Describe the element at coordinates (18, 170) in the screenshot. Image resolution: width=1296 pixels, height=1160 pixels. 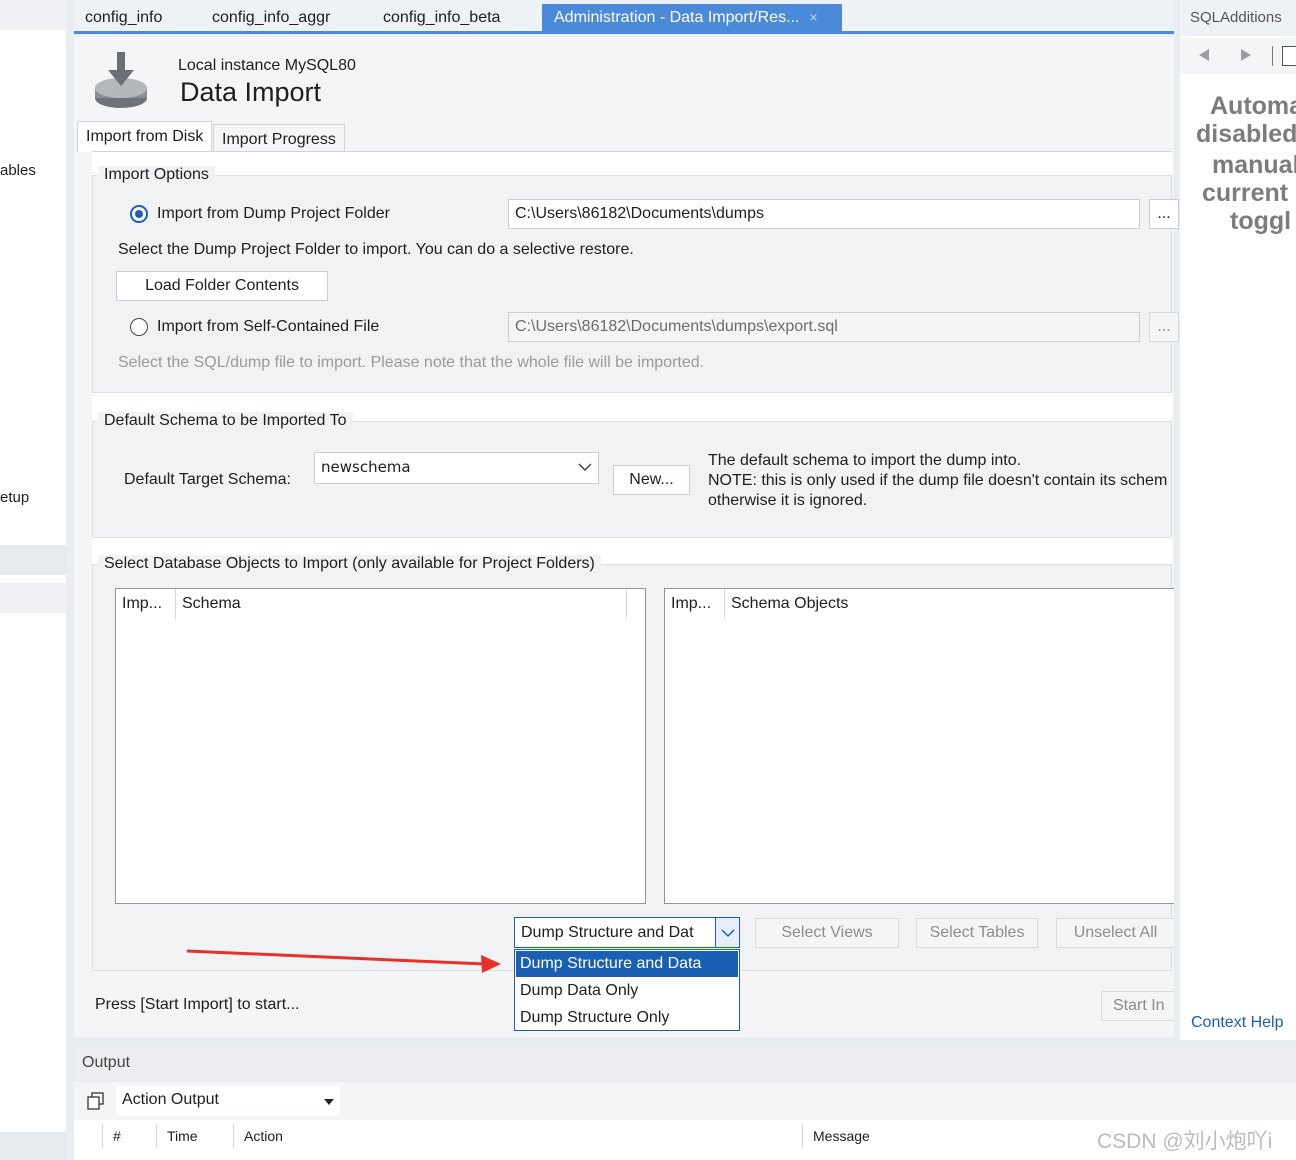
I see `sidebar-item-tables: ables` at that location.